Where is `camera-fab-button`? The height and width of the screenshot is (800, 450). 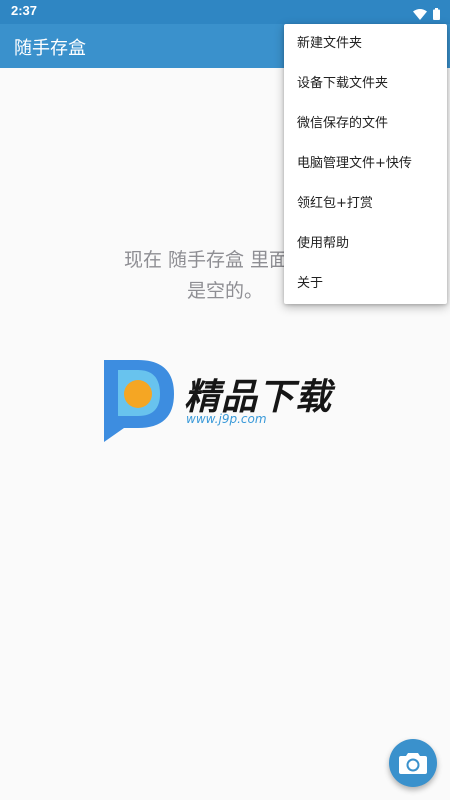
camera-fab-button is located at coordinates (413, 763).